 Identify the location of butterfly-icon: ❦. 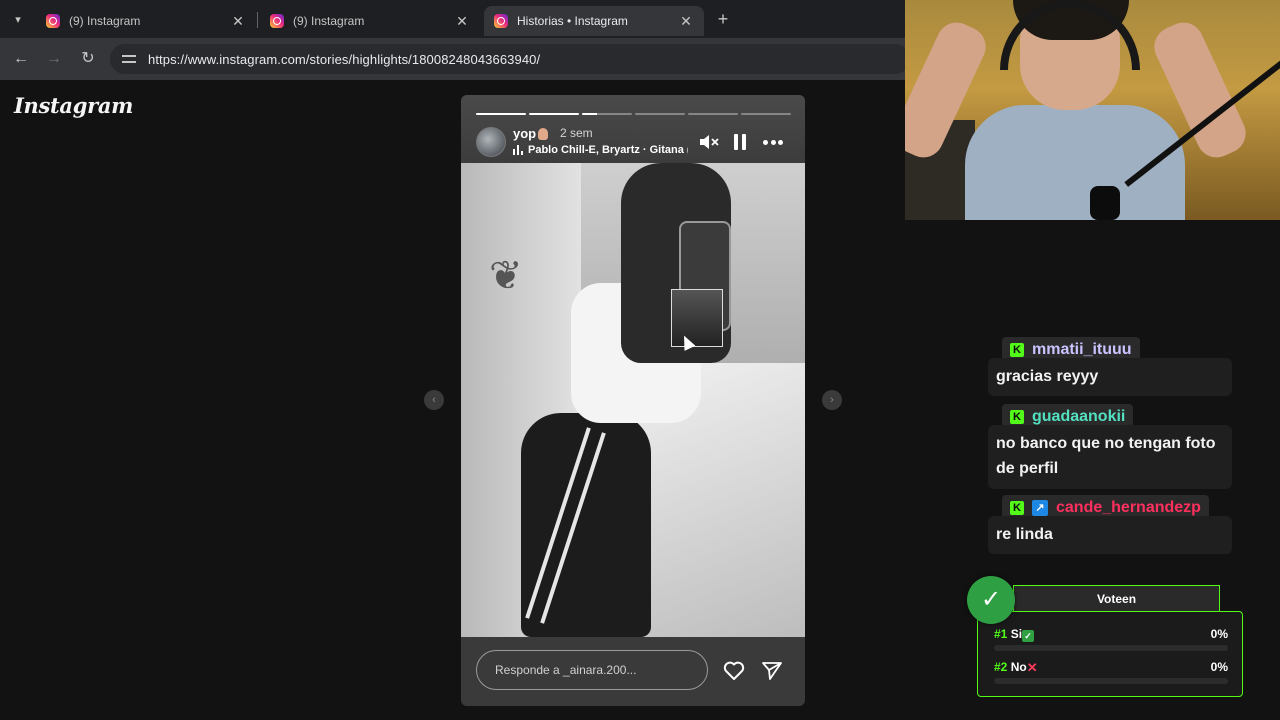
(506, 276).